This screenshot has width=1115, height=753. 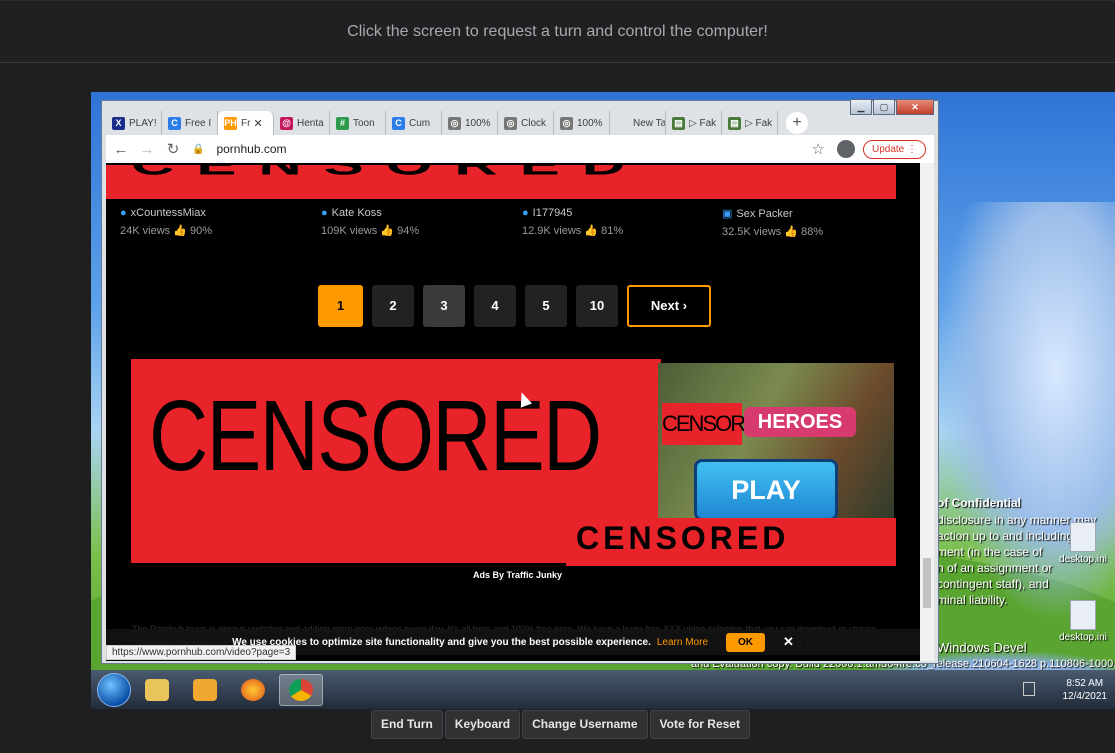 I want to click on start-button, so click(x=114, y=689).